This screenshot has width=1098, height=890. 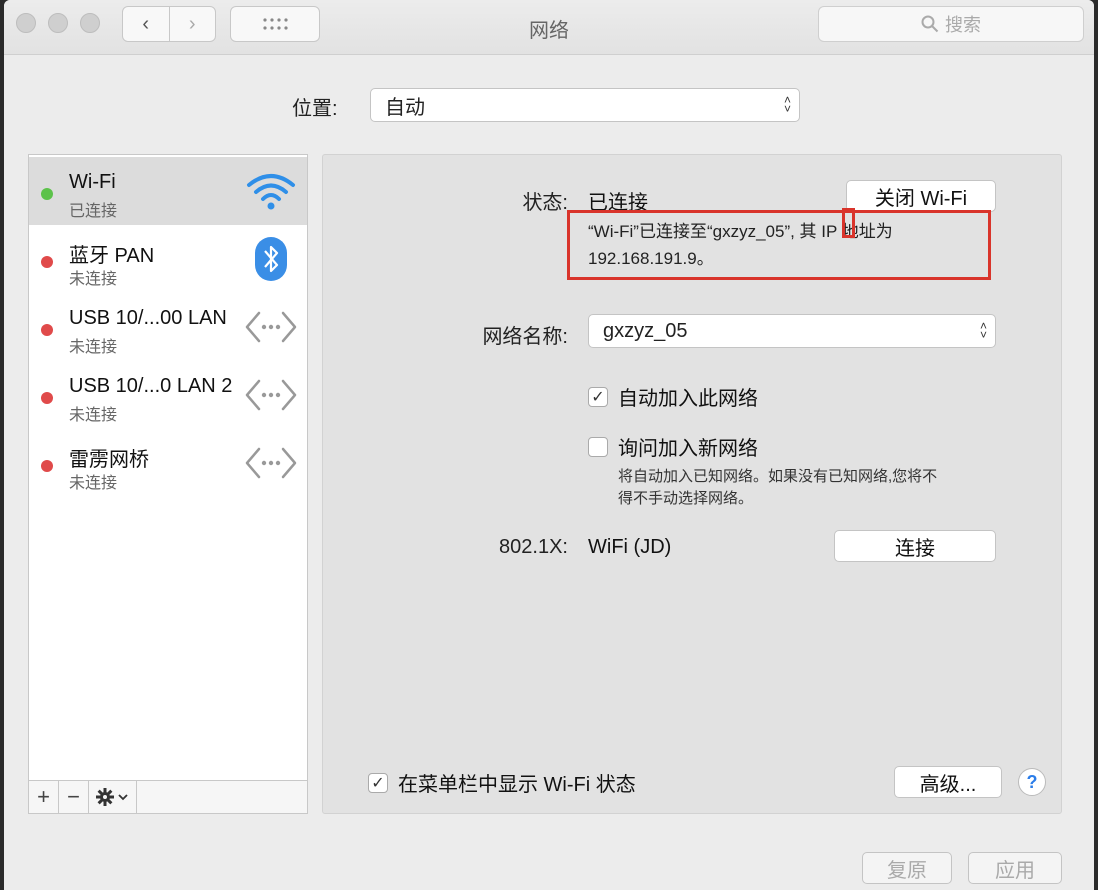 What do you see at coordinates (151, 386) in the screenshot?
I see `service-name: USB 10/...0 LAN 2` at bounding box center [151, 386].